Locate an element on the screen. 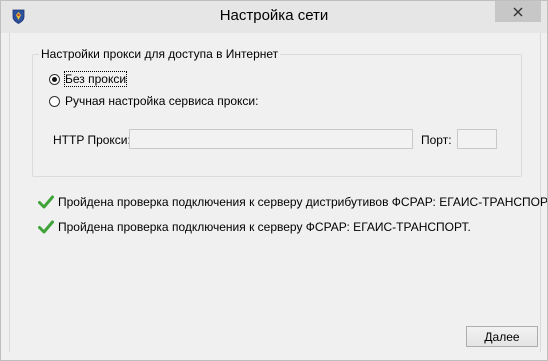 Image resolution: width=548 pixels, height=361 pixels. port-input is located at coordinates (477, 139).